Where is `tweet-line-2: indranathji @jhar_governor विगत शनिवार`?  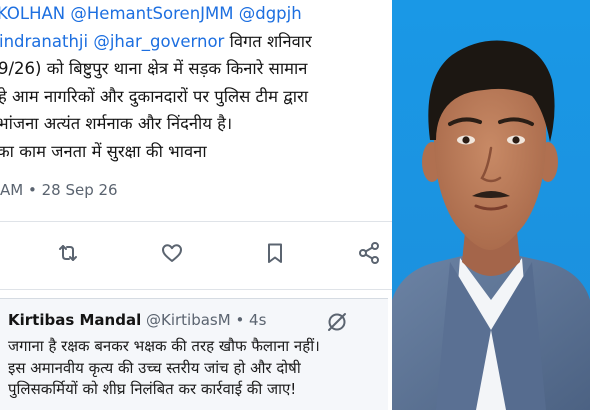
tweet-line-2: indranathji @jhar_governor विगत शनिवार is located at coordinates (196, 42).